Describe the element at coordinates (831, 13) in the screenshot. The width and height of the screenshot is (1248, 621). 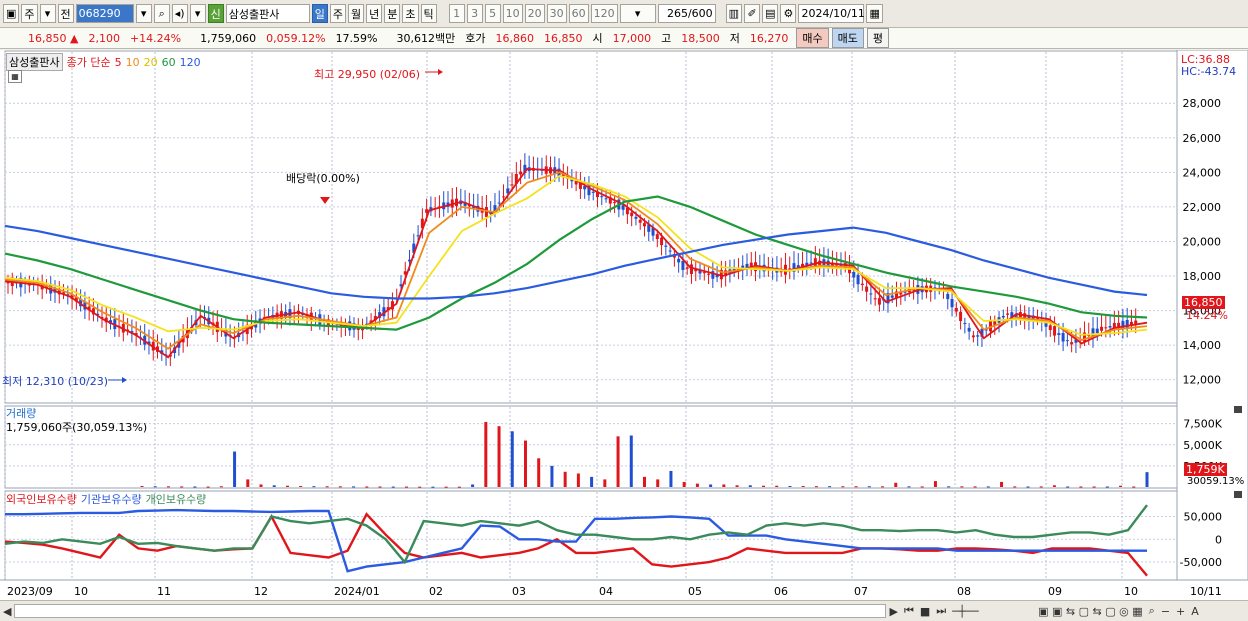
I see `date-field: 2024/10/11` at that location.